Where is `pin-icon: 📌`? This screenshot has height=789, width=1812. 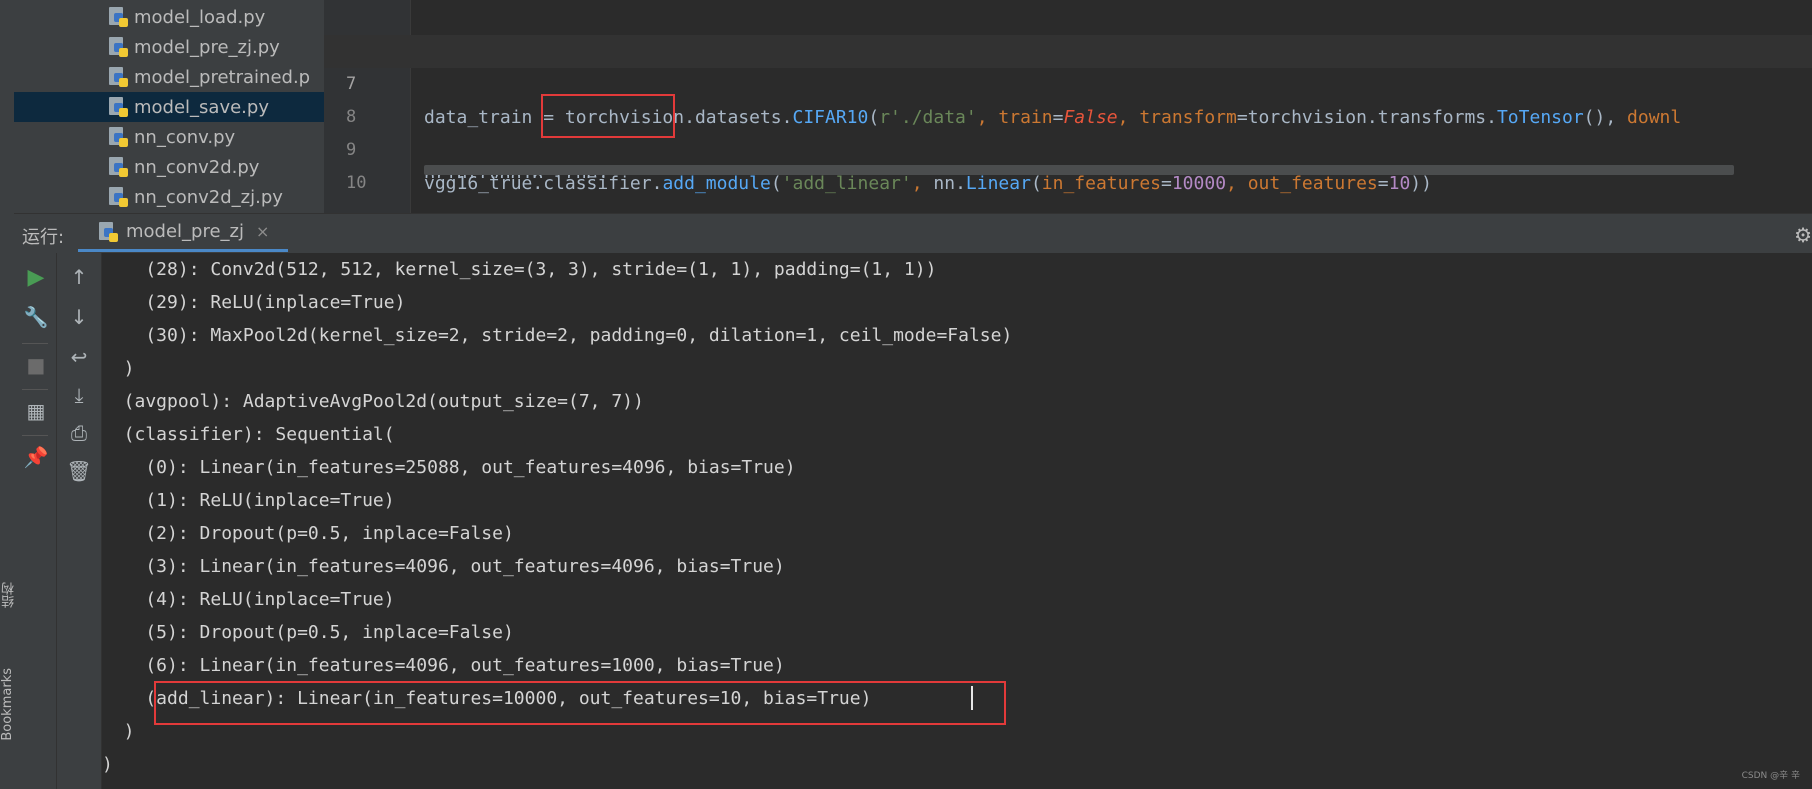
pin-icon: 📌 is located at coordinates (36, 457).